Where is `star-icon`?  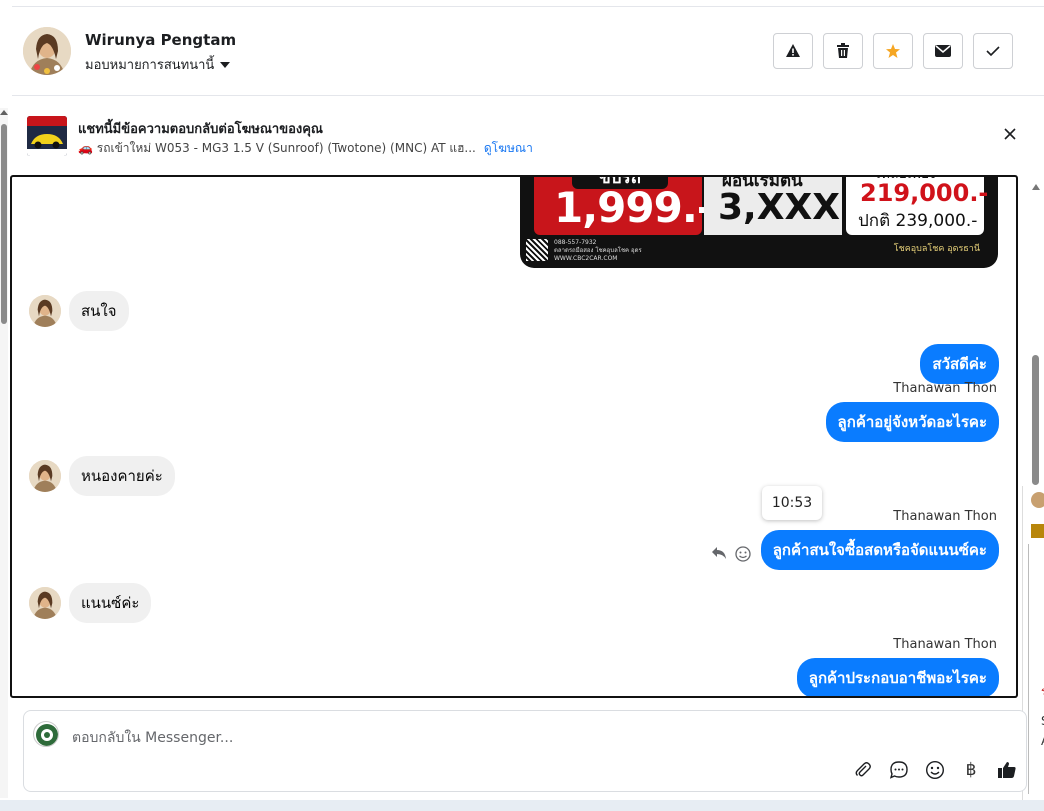 star-icon is located at coordinates (893, 51).